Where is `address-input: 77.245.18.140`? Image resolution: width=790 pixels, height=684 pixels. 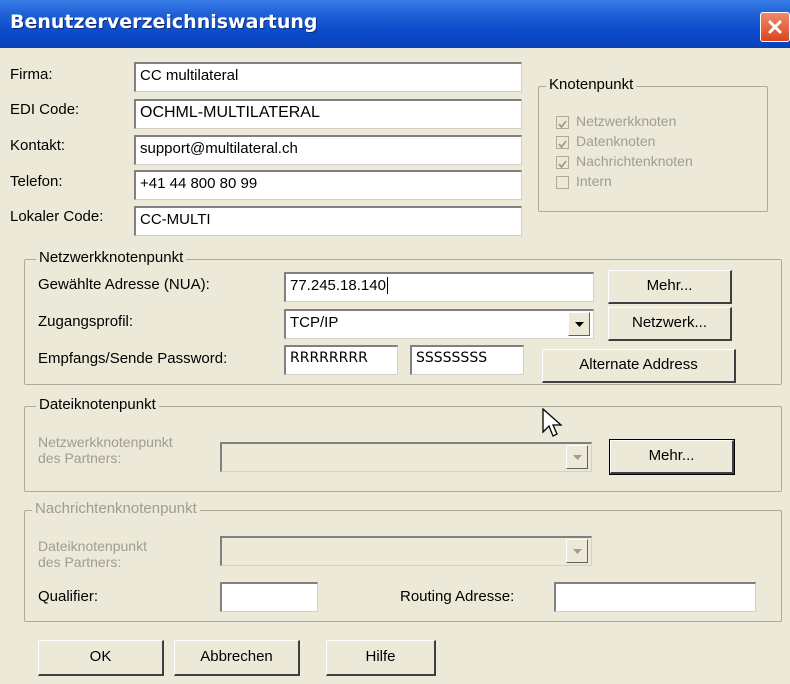
address-input: 77.245.18.140 is located at coordinates (439, 287).